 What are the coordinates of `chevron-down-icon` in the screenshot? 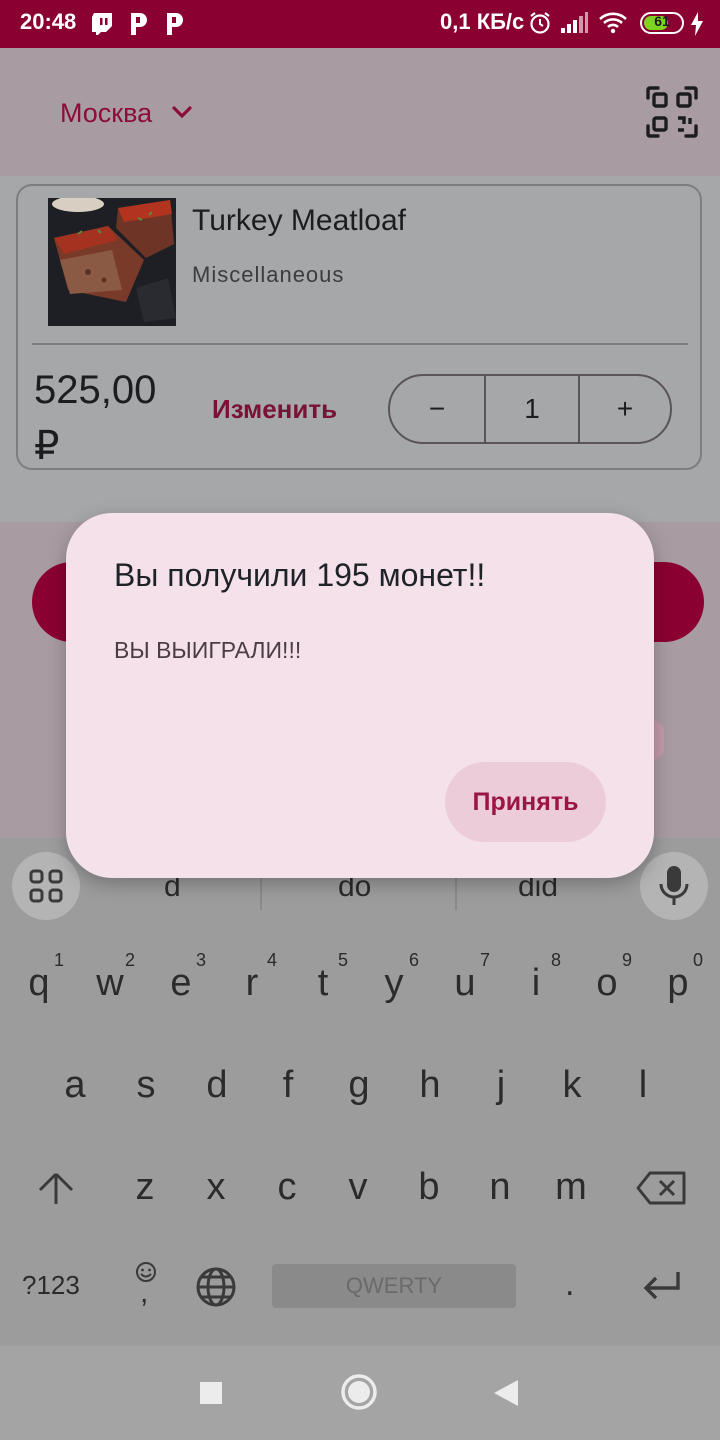 It's located at (182, 114).